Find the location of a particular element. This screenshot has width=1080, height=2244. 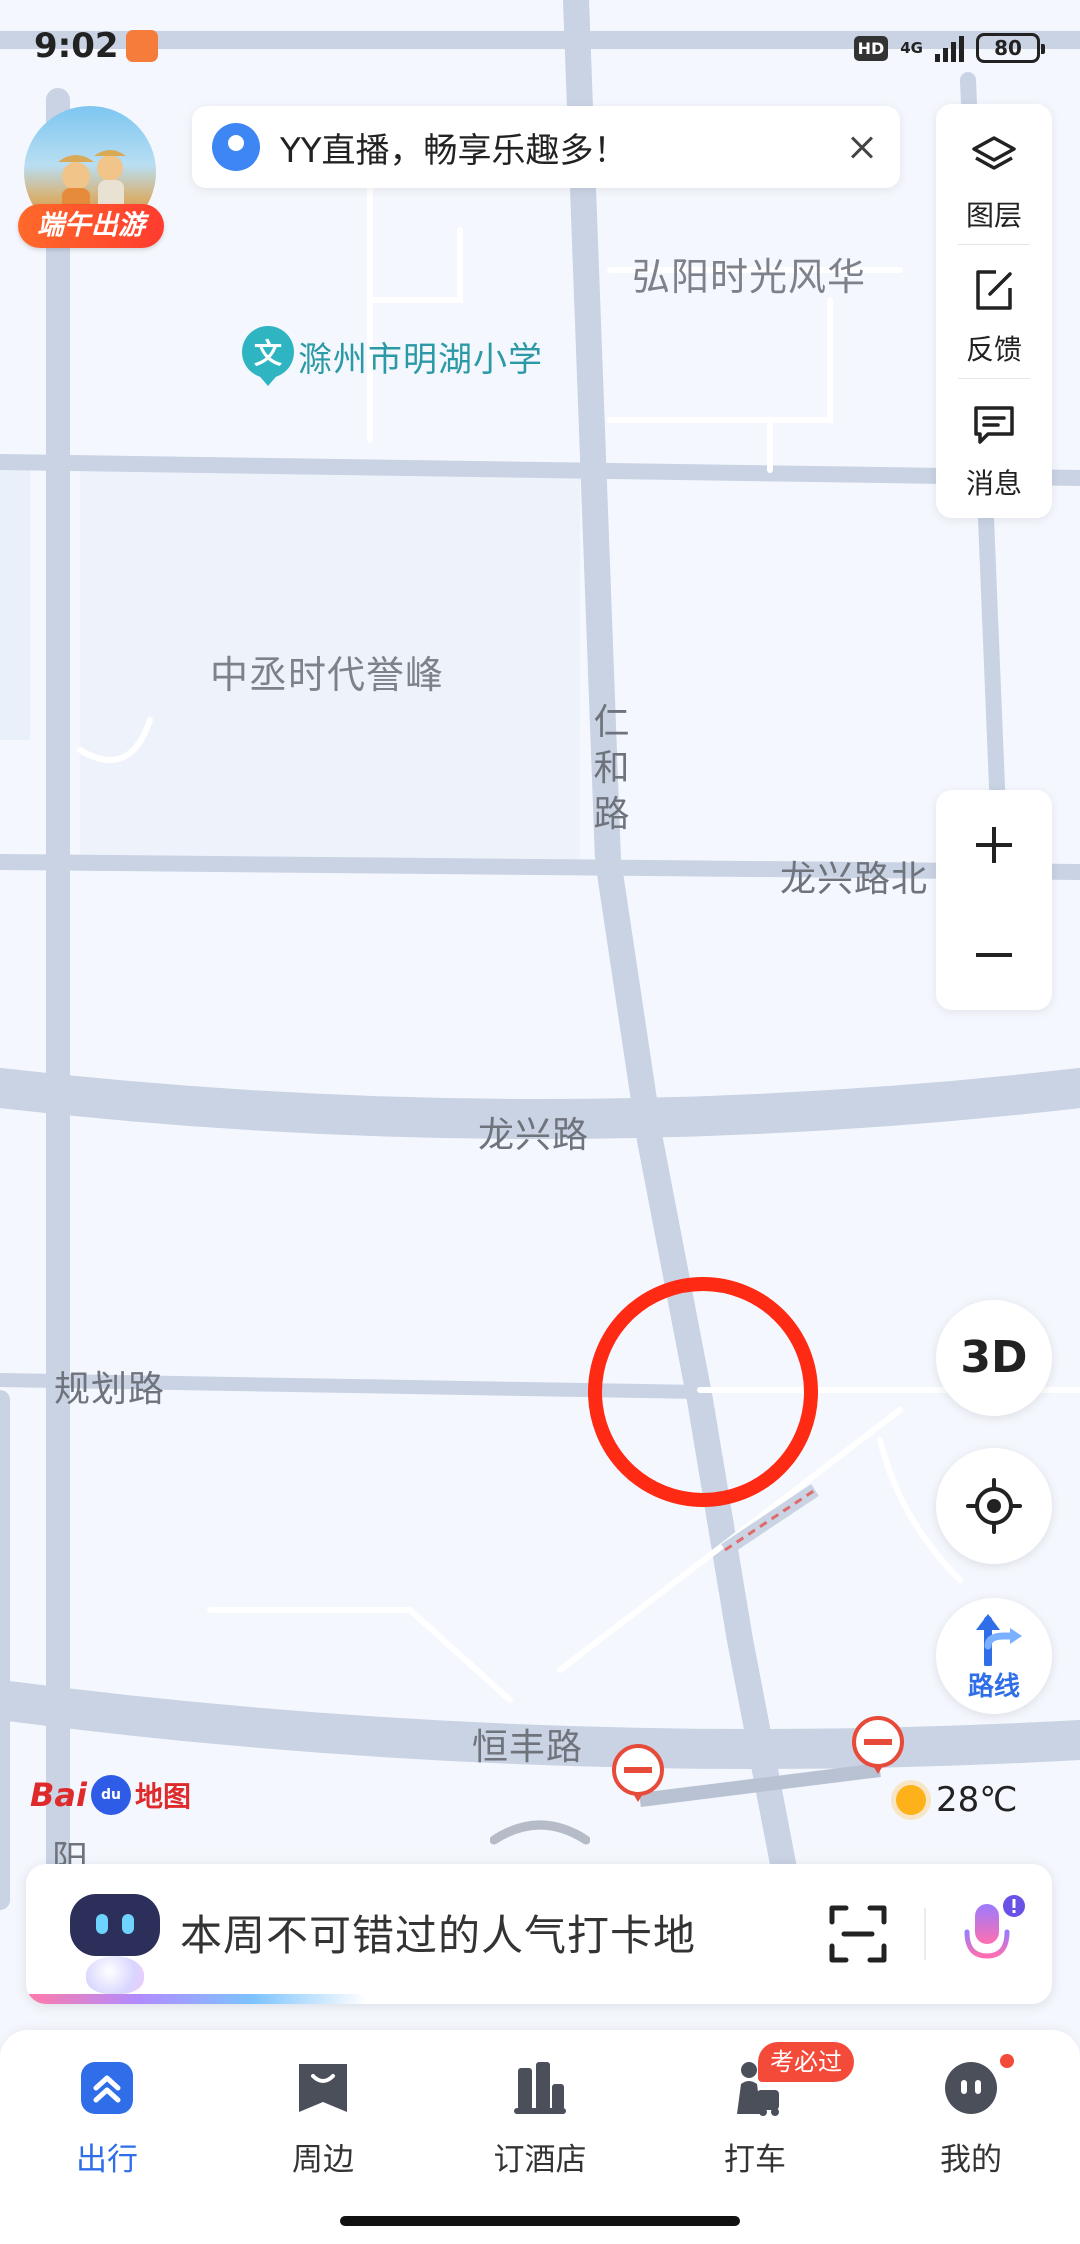

road-label-guihua: 规划路 is located at coordinates (110, 1389).